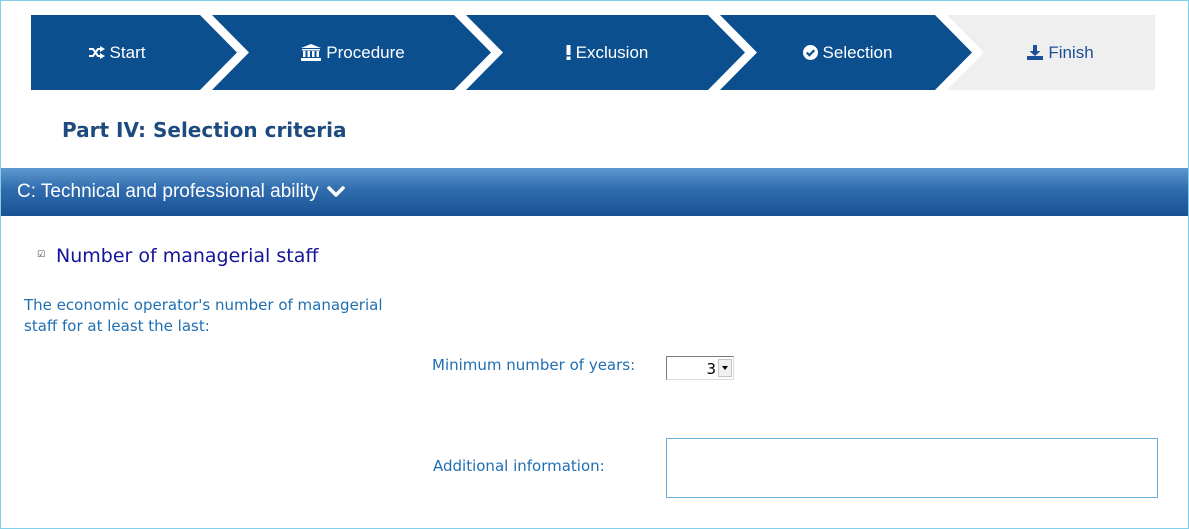  I want to click on min-years-select: 3, so click(700, 368).